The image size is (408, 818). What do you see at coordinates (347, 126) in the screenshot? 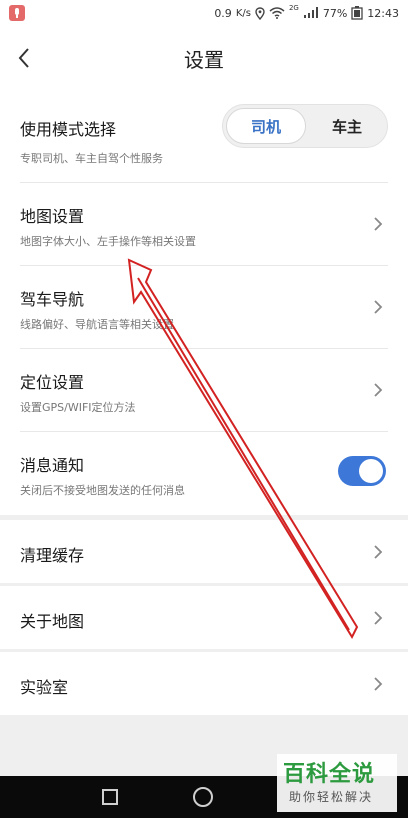
I see `mode-option-owner: 车主` at bounding box center [347, 126].